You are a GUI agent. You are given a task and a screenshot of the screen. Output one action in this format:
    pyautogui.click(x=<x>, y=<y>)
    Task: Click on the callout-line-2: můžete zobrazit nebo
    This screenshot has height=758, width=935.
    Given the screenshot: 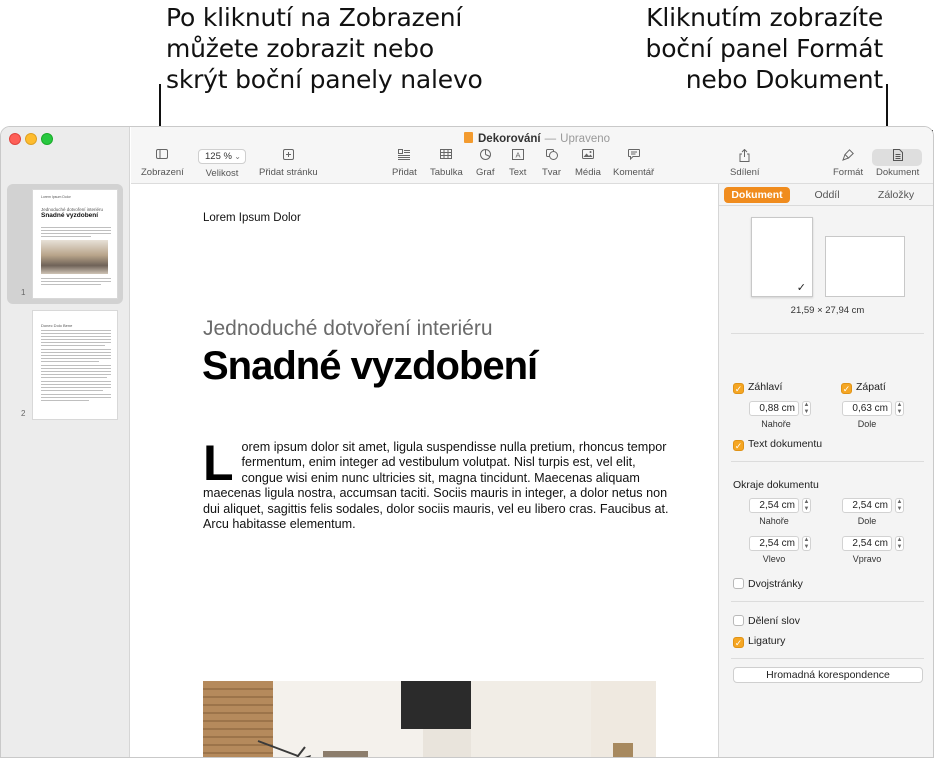 What is the action you would take?
    pyautogui.click(x=300, y=48)
    